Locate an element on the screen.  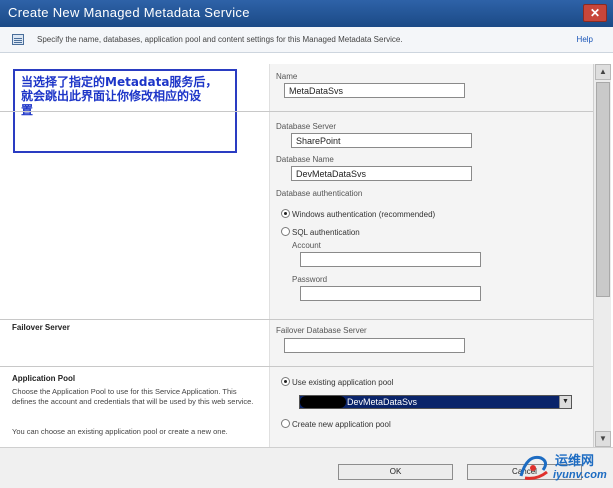
name-field: MetaDataSvs is located at coordinates (374, 90).